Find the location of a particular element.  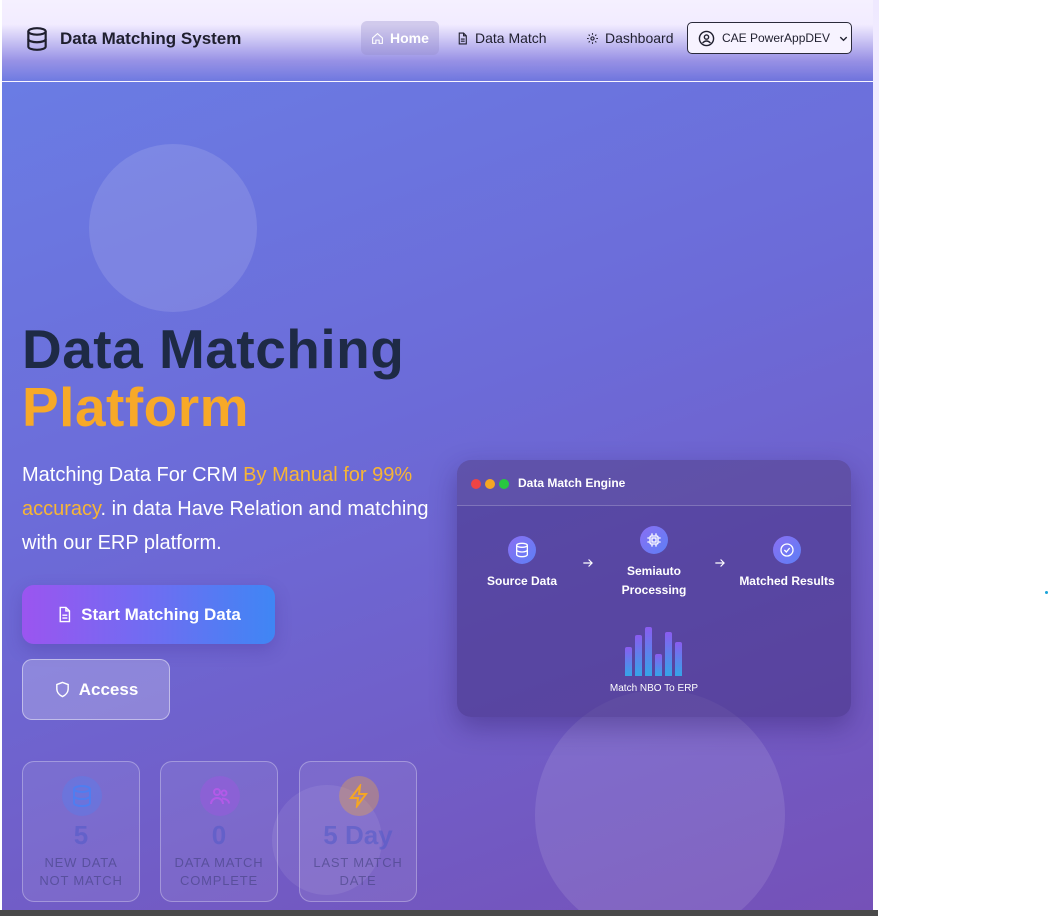

users-icon is located at coordinates (220, 796).